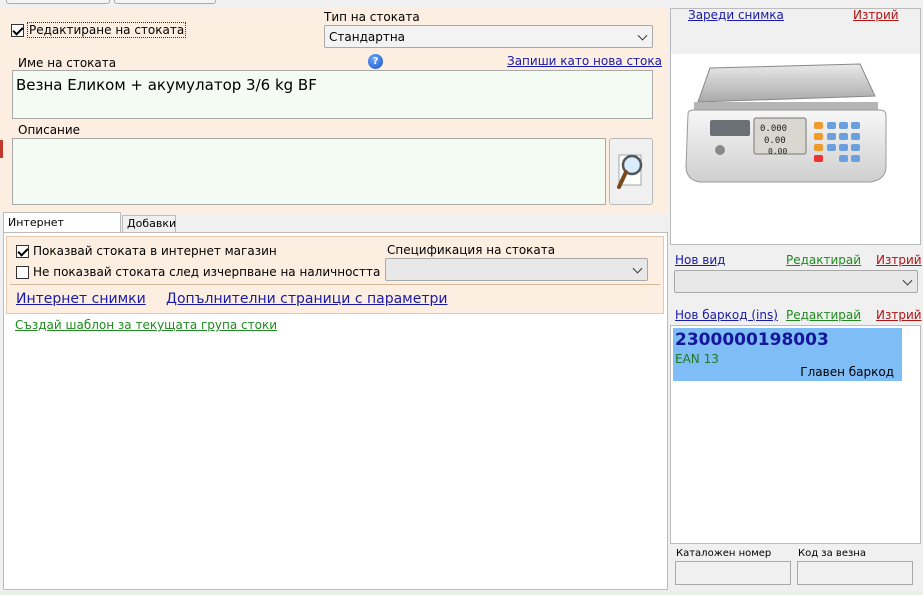  I want to click on new-variant-link: Нов вид, so click(700, 260).